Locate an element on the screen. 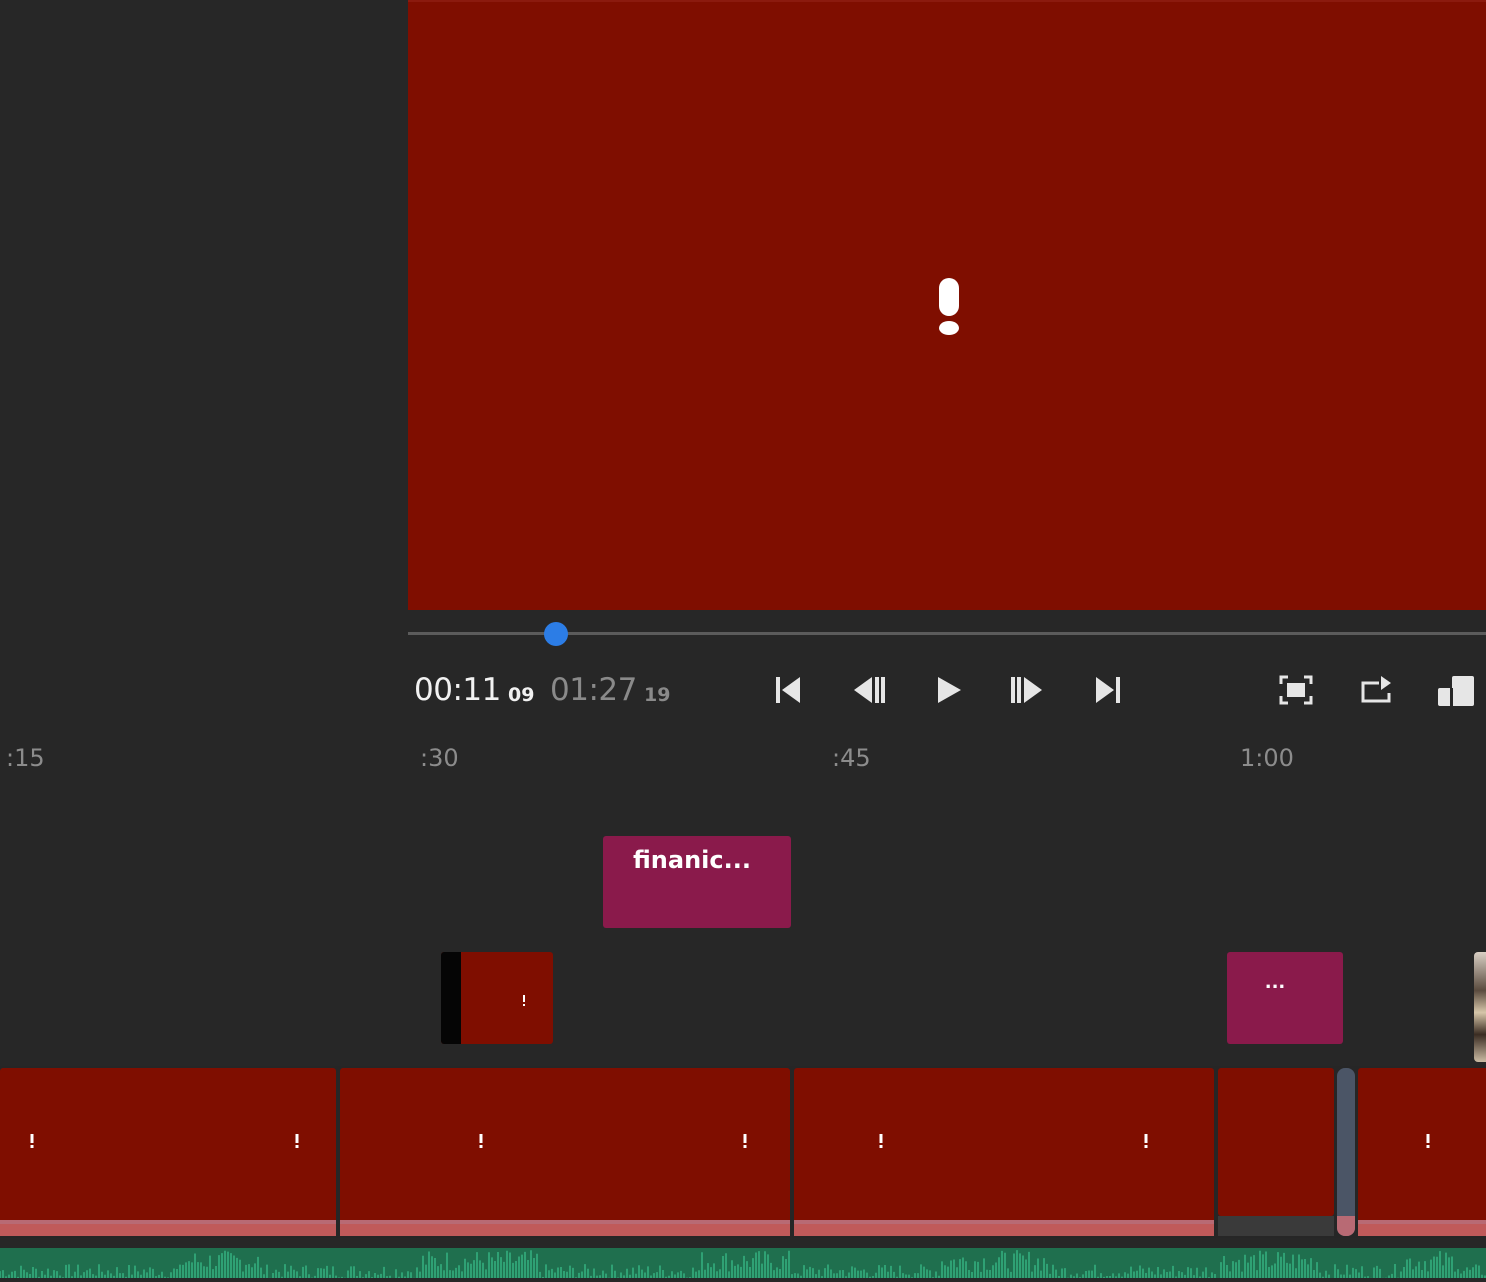  picture-in-picture-button is located at coordinates (1456, 690).